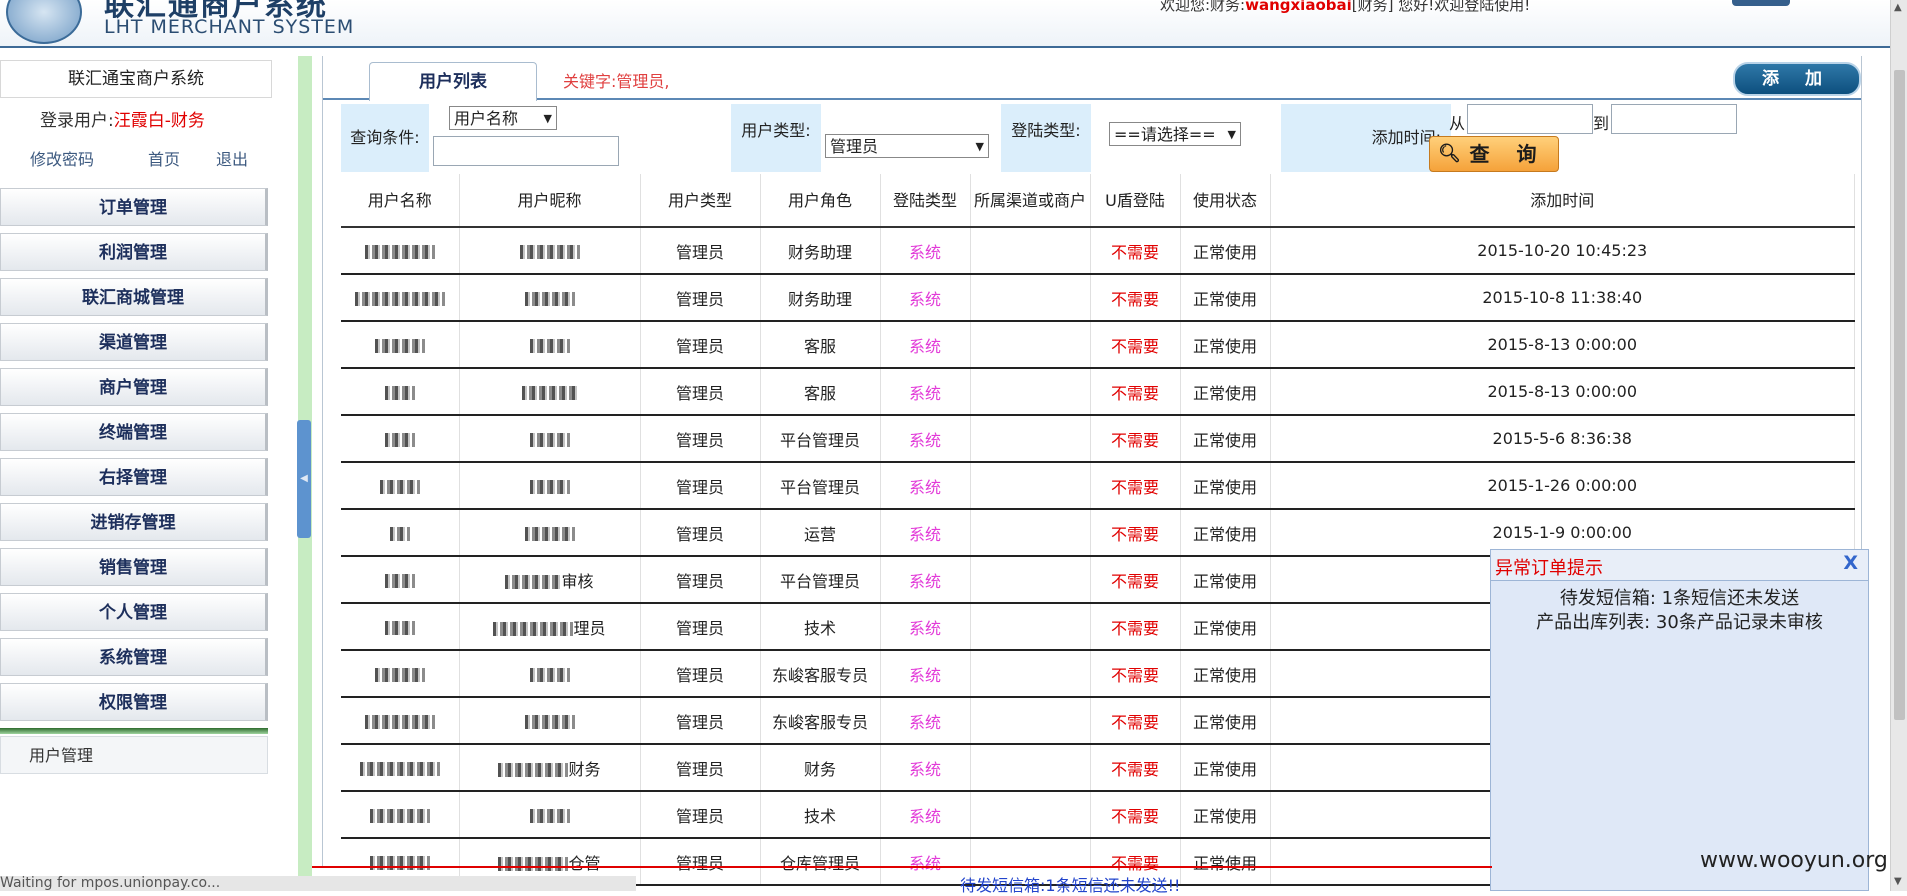 The width and height of the screenshot is (1907, 896). I want to click on col-channel: 所属渠道或商户, so click(1030, 201).